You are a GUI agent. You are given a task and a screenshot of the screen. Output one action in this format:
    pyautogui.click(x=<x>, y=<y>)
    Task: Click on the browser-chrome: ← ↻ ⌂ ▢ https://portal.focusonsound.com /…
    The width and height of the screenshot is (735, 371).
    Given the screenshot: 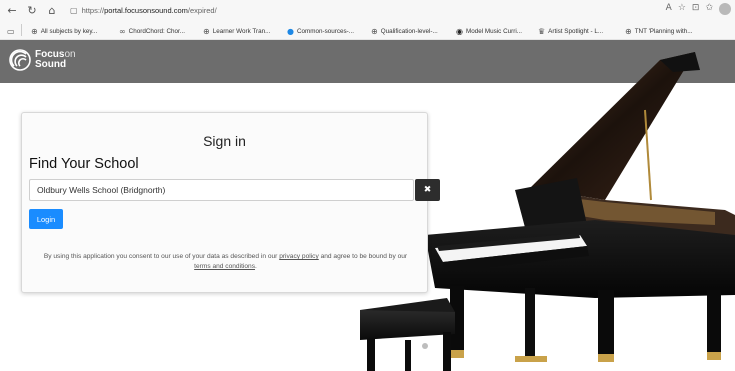 What is the action you would take?
    pyautogui.click(x=367, y=20)
    